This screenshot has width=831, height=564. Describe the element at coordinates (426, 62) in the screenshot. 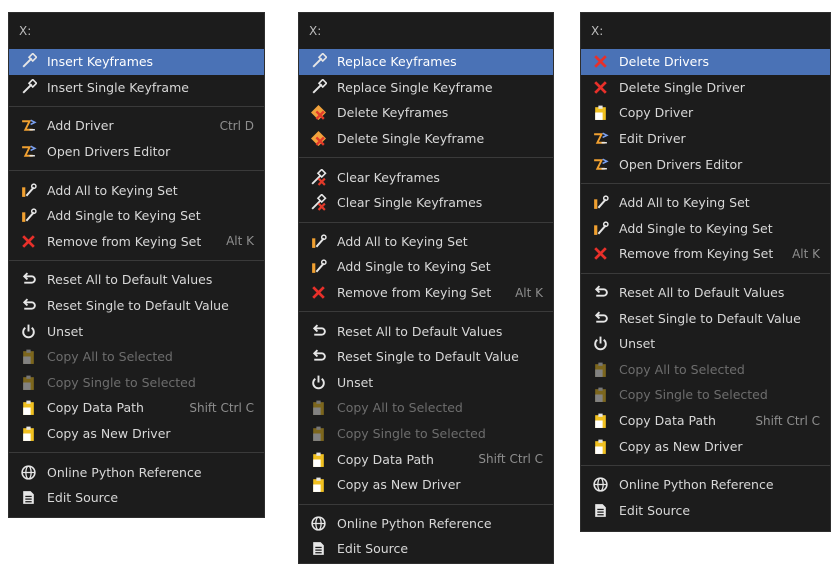

I see `menu-item-replace-keyframes: Replace Keyframes` at that location.